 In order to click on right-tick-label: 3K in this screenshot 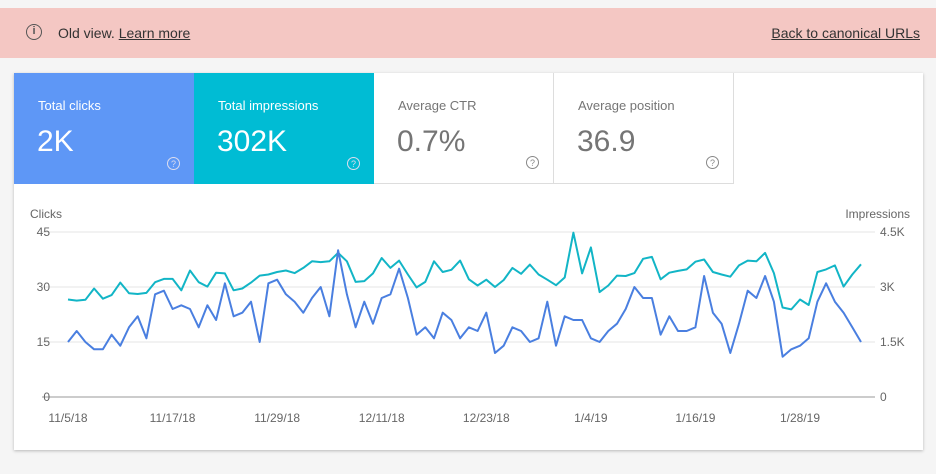, I will do `click(887, 287)`.